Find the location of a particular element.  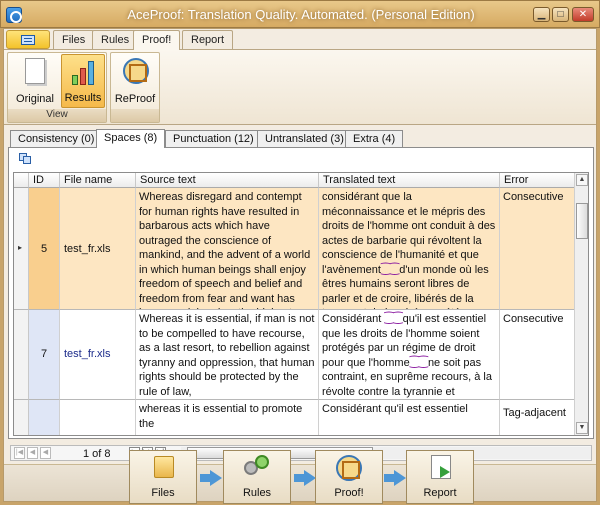

ribbon-panel: Original Results View ReProof is located at coordinates (300, 87).